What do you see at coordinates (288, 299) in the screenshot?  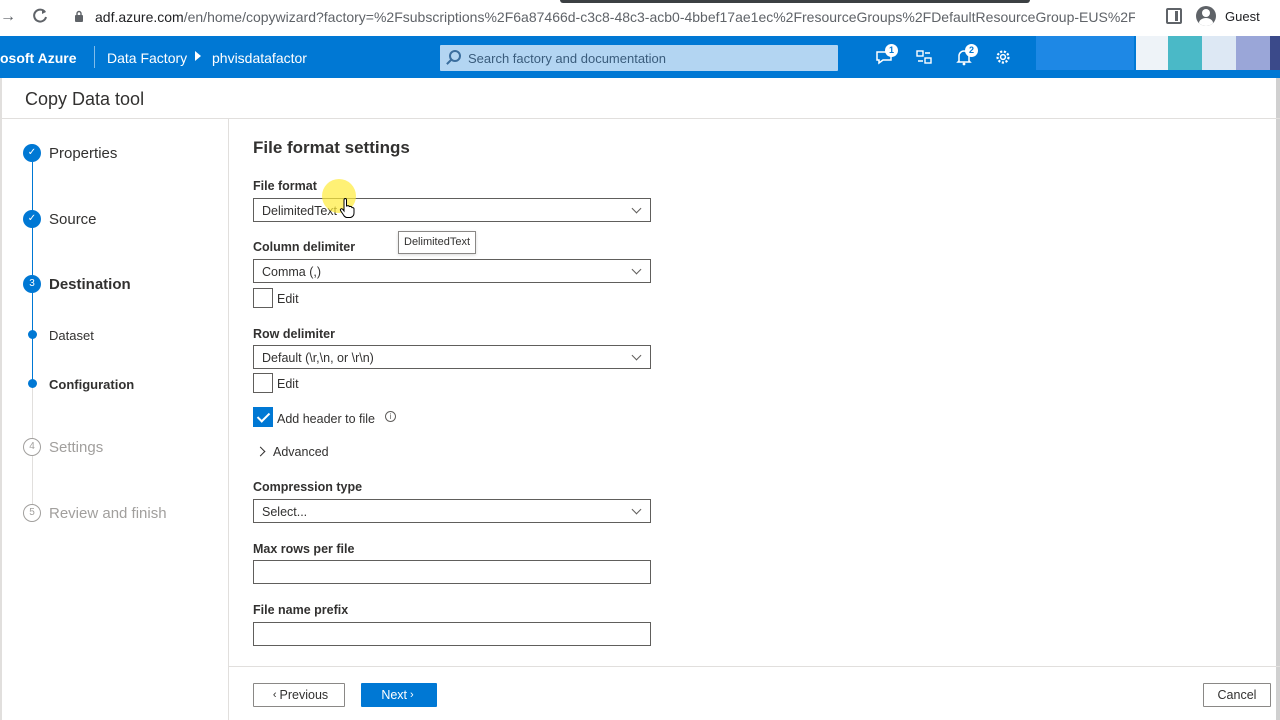 I see `column-delimiter-edit-label: Edit` at bounding box center [288, 299].